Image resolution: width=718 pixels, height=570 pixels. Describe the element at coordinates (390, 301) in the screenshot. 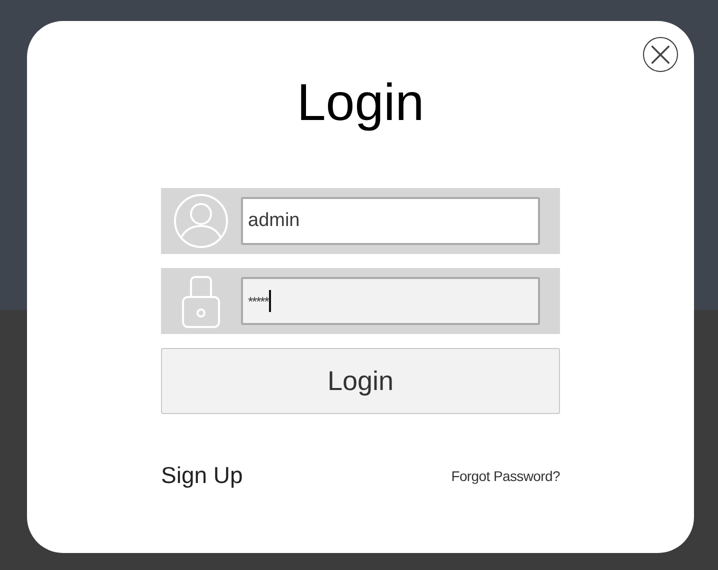

I see `input-field: *****` at that location.